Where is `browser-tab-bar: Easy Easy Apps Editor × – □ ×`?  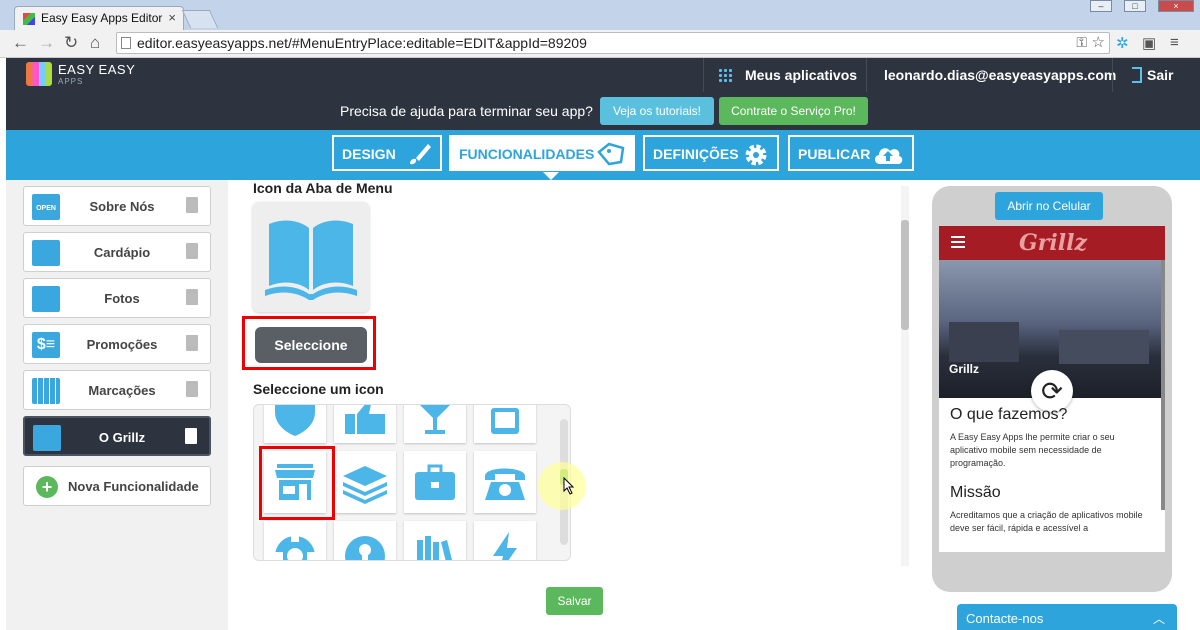 browser-tab-bar: Easy Easy Apps Editor × – □ × is located at coordinates (600, 15).